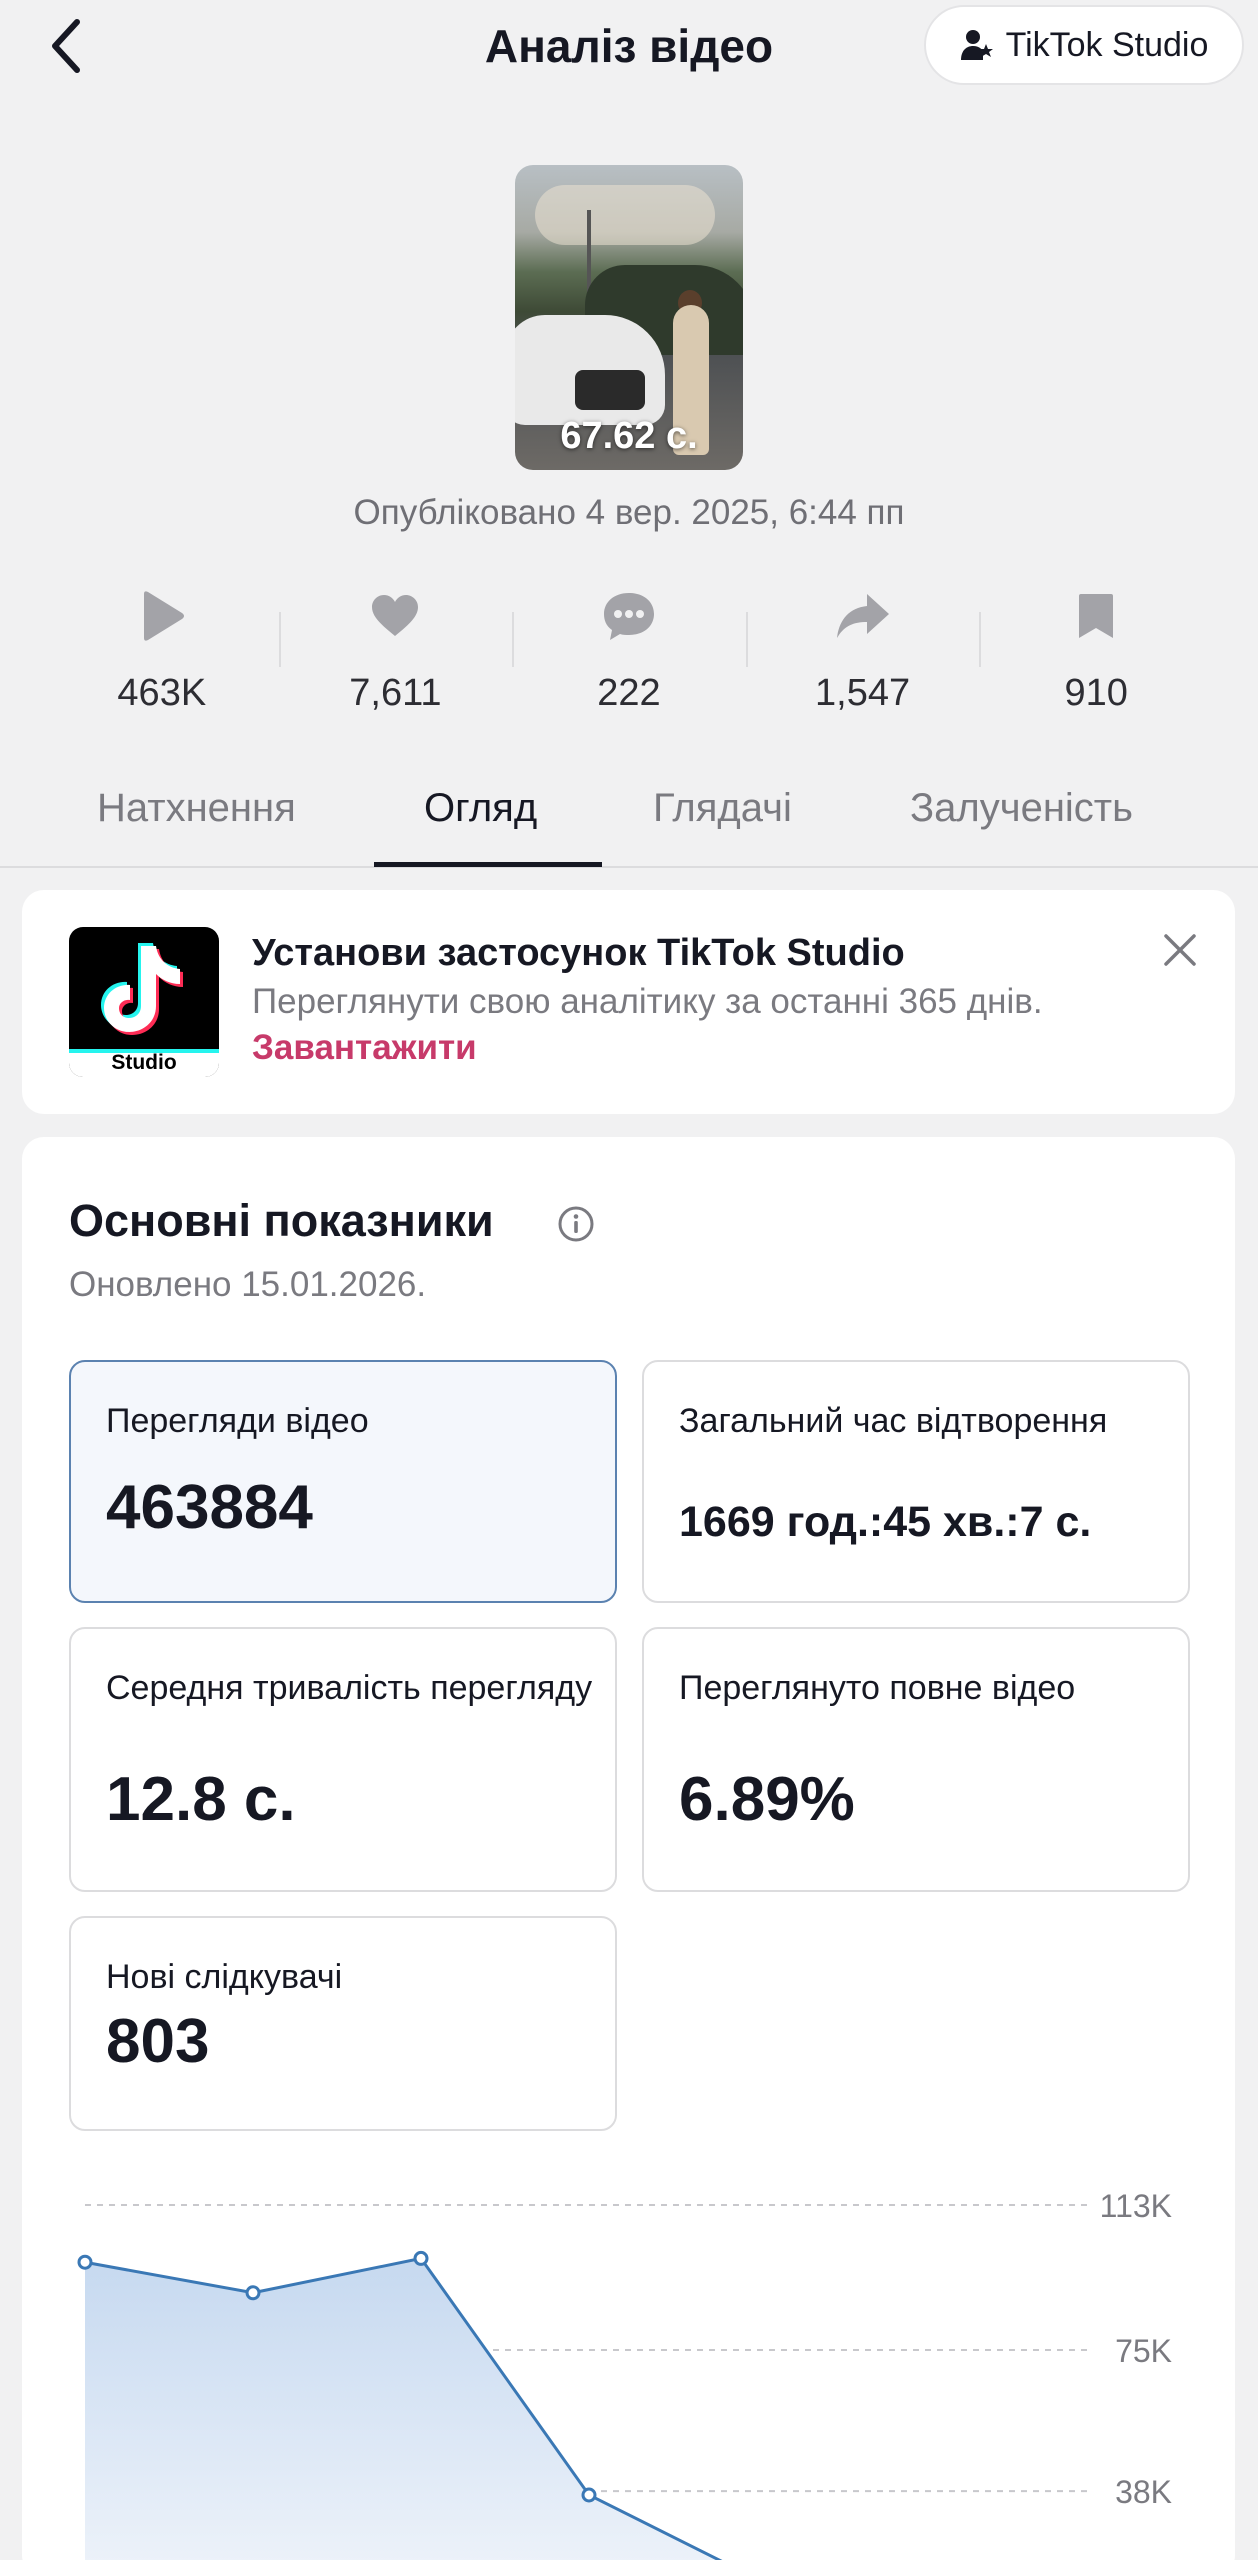  I want to click on share-icon, so click(863, 616).